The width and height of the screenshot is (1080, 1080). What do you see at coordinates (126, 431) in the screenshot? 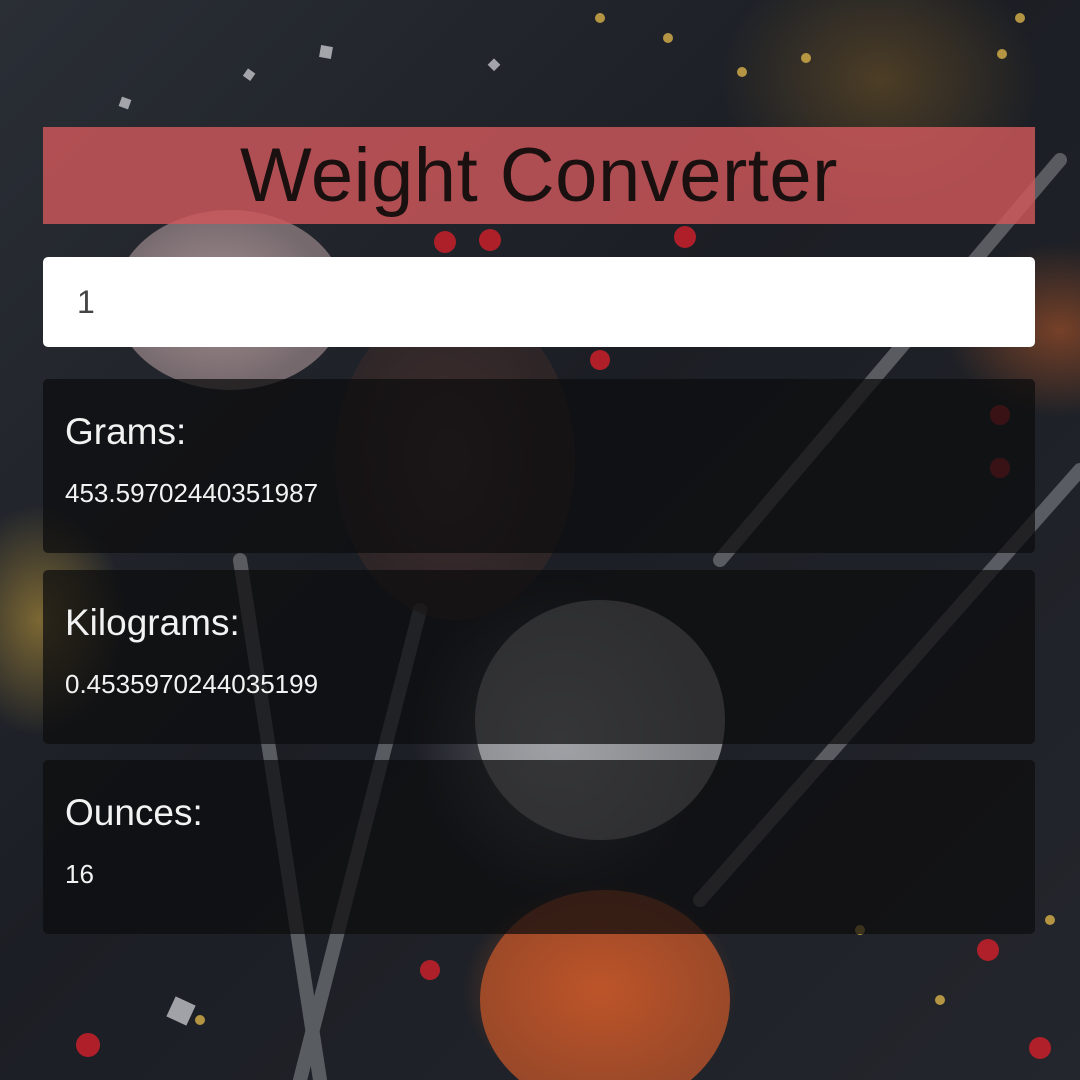
I see `grams-label: Grams:` at bounding box center [126, 431].